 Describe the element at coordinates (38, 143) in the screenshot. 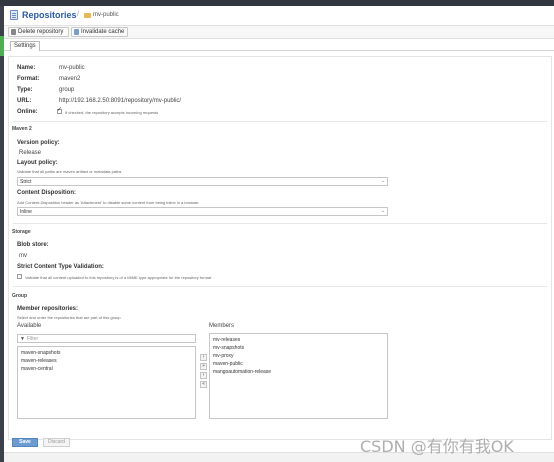

I see `version-policy-label: Version policy:` at that location.